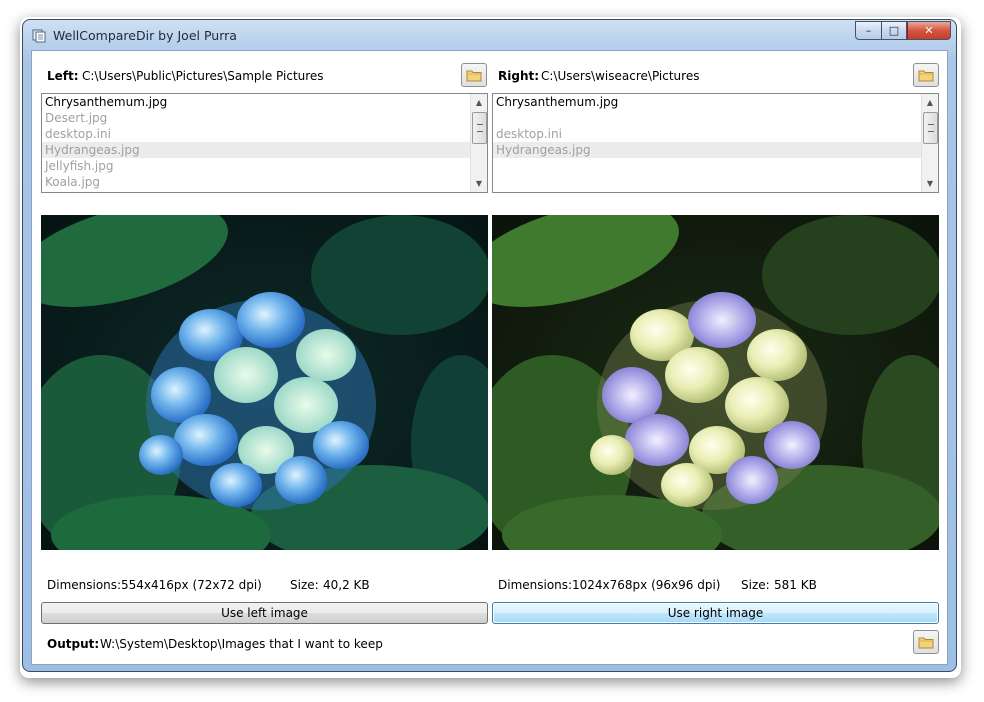 This screenshot has height=702, width=984. What do you see at coordinates (715, 118) in the screenshot?
I see `list-item-empty` at bounding box center [715, 118].